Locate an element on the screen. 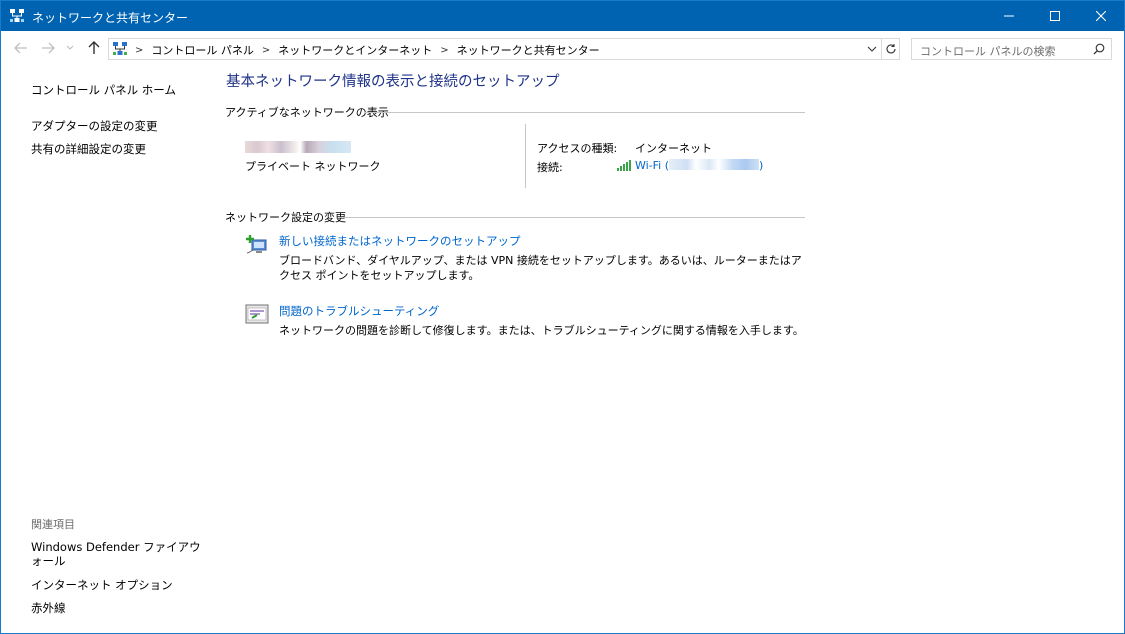 The width and height of the screenshot is (1125, 634). wifi-connection-prefix: Wi-Fi ( is located at coordinates (652, 165).